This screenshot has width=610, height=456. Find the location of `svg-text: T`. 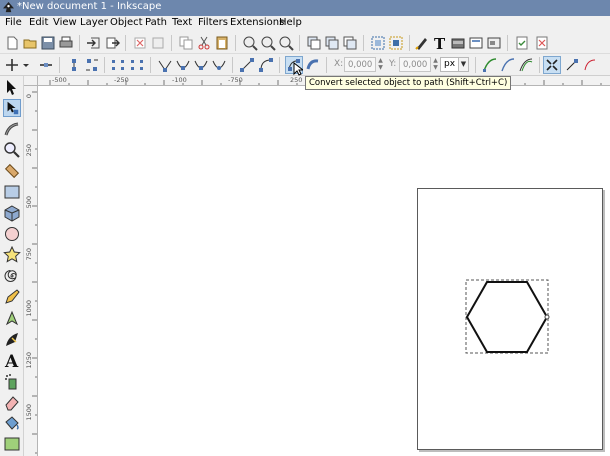

svg-text: T is located at coordinates (440, 43).